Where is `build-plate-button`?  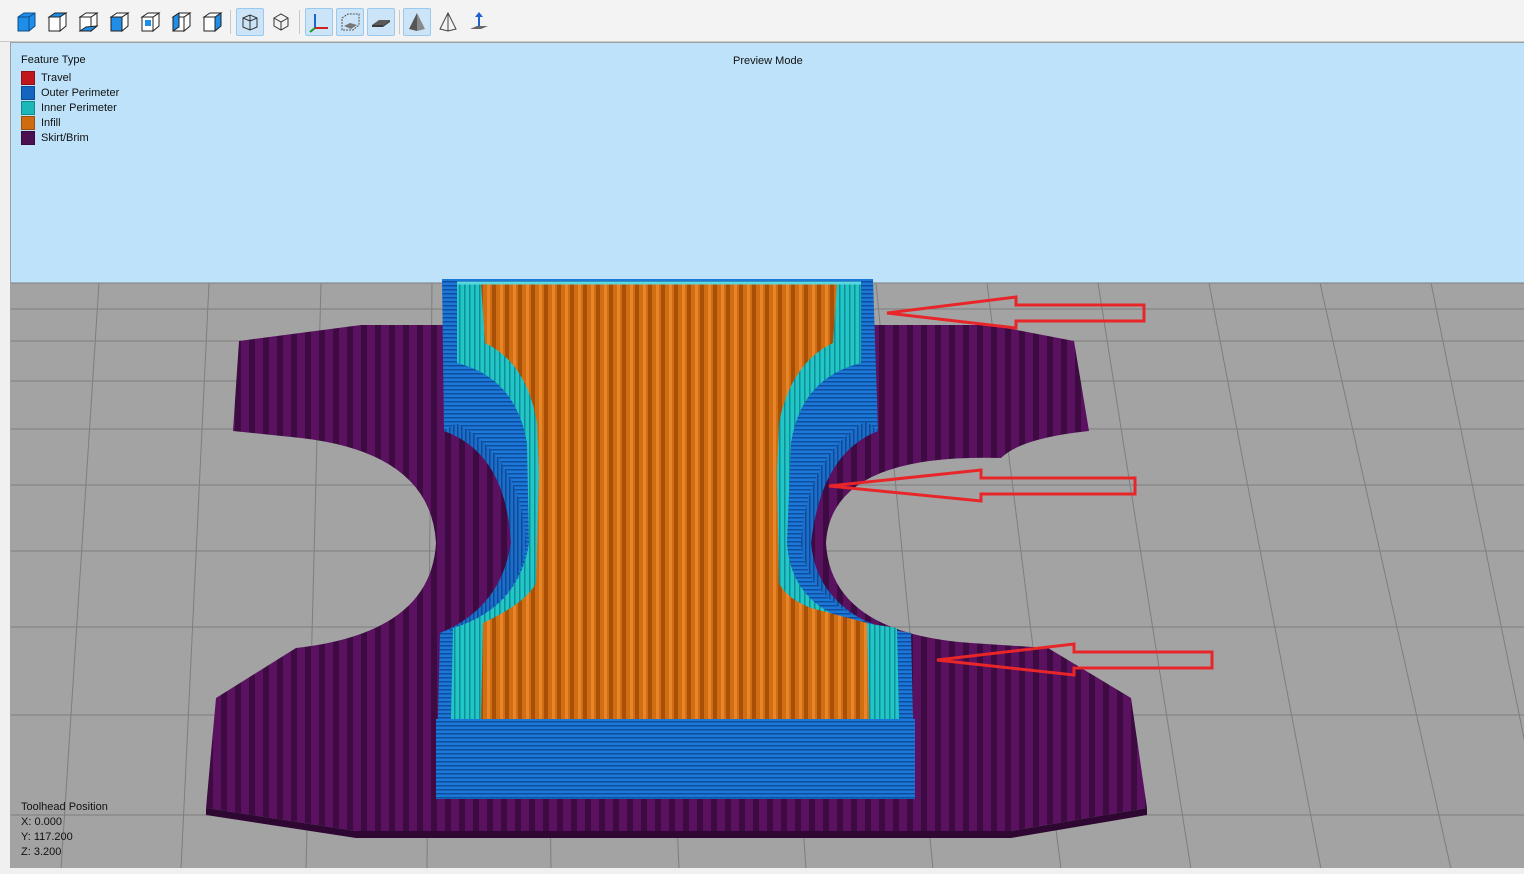 build-plate-button is located at coordinates (381, 22).